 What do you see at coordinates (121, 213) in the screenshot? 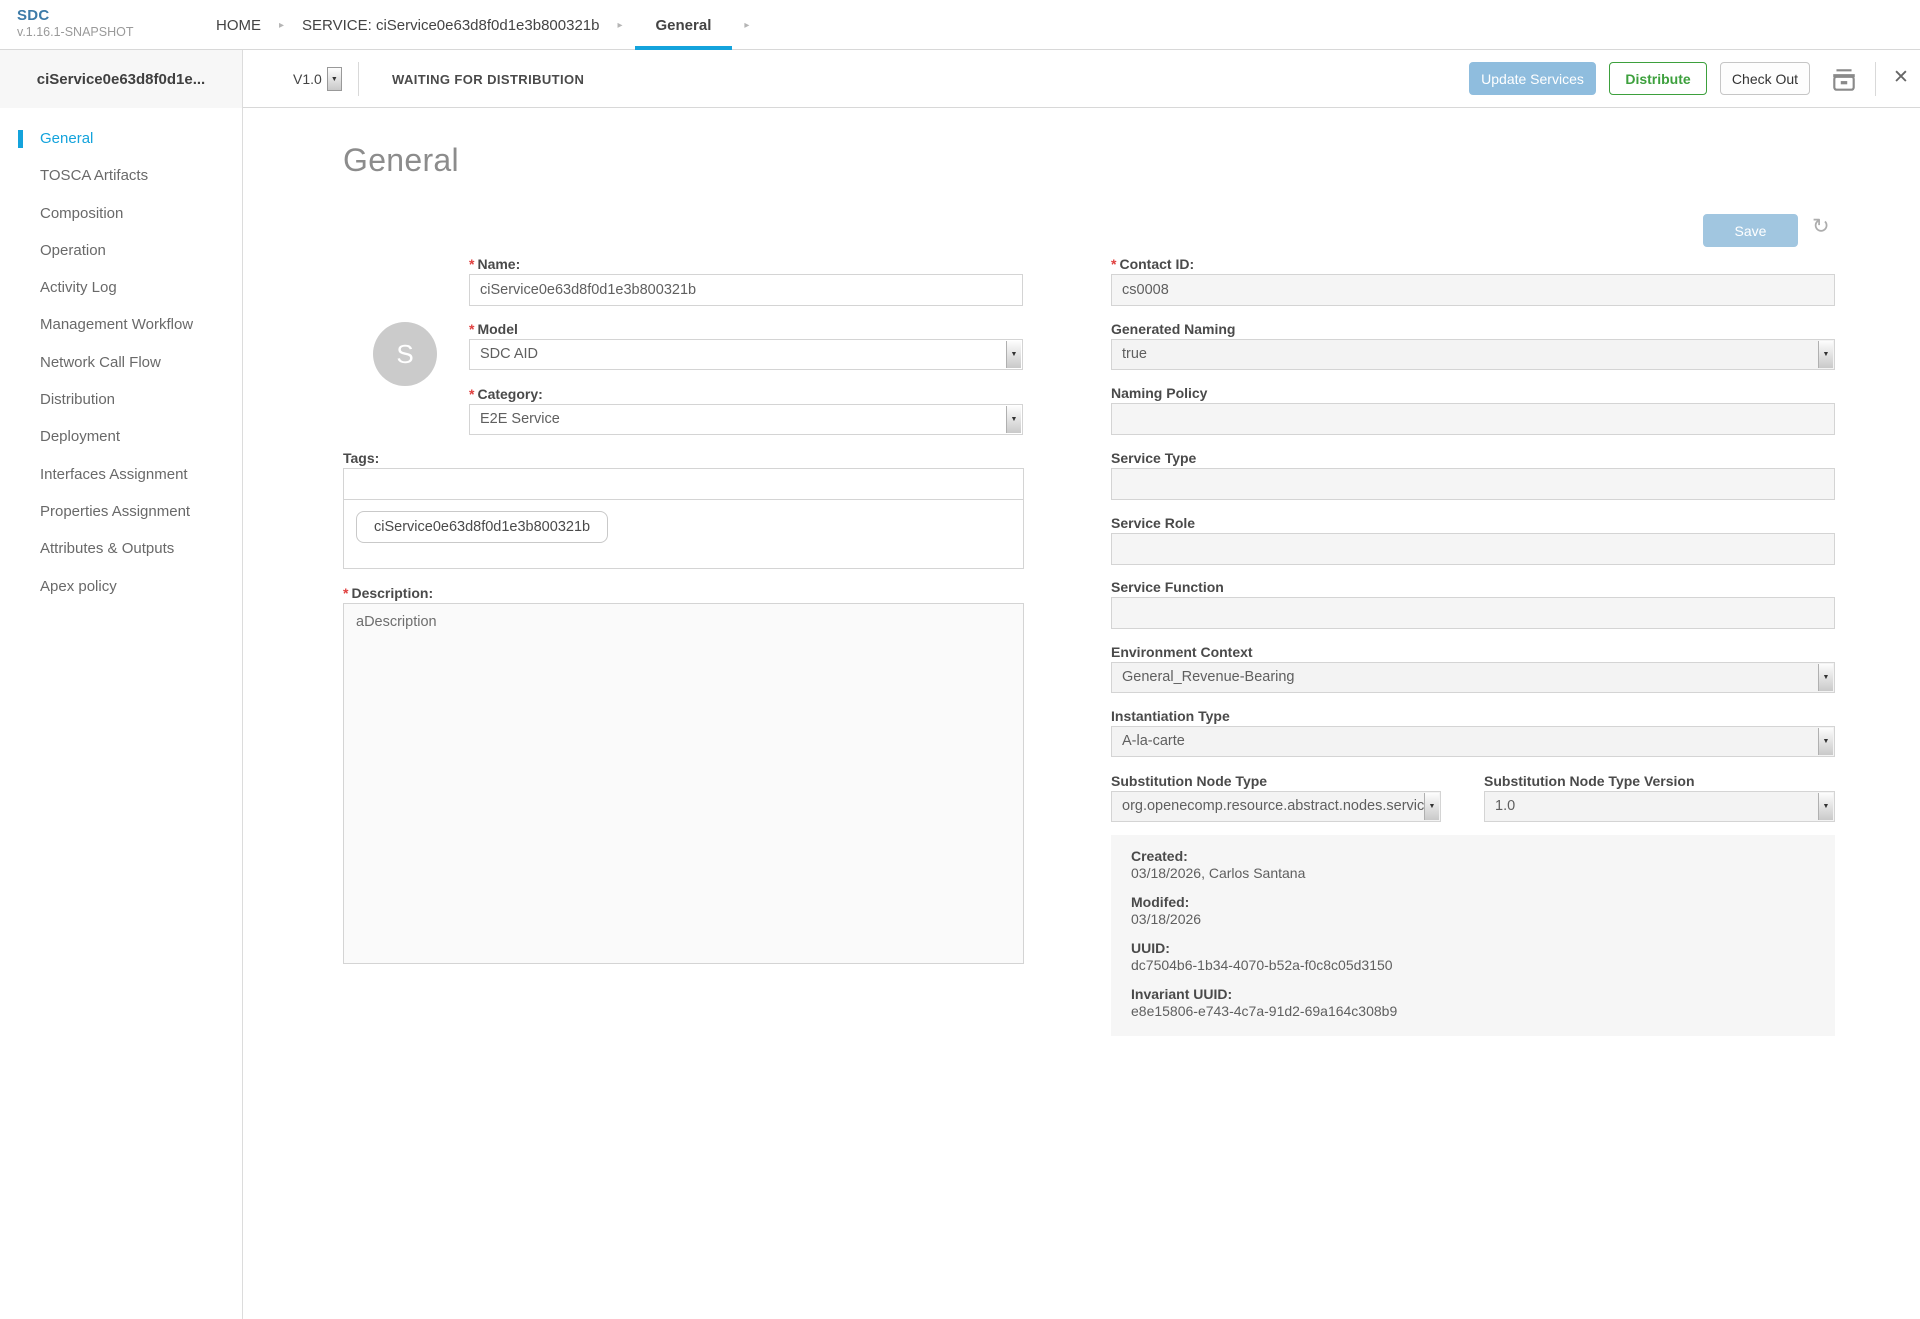
I see `sidebar-item-composition: Composition` at bounding box center [121, 213].